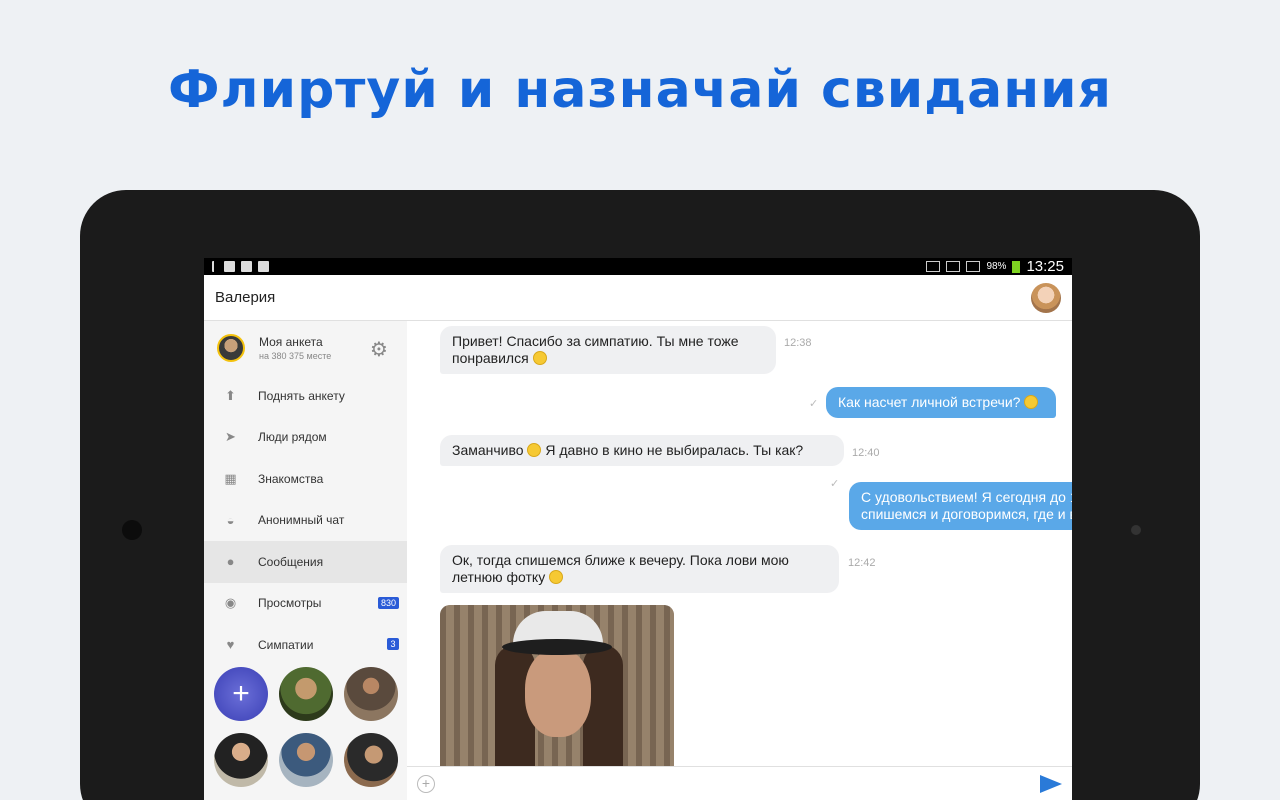  Describe the element at coordinates (426, 783) in the screenshot. I see `attach-plus-icon: +` at that location.